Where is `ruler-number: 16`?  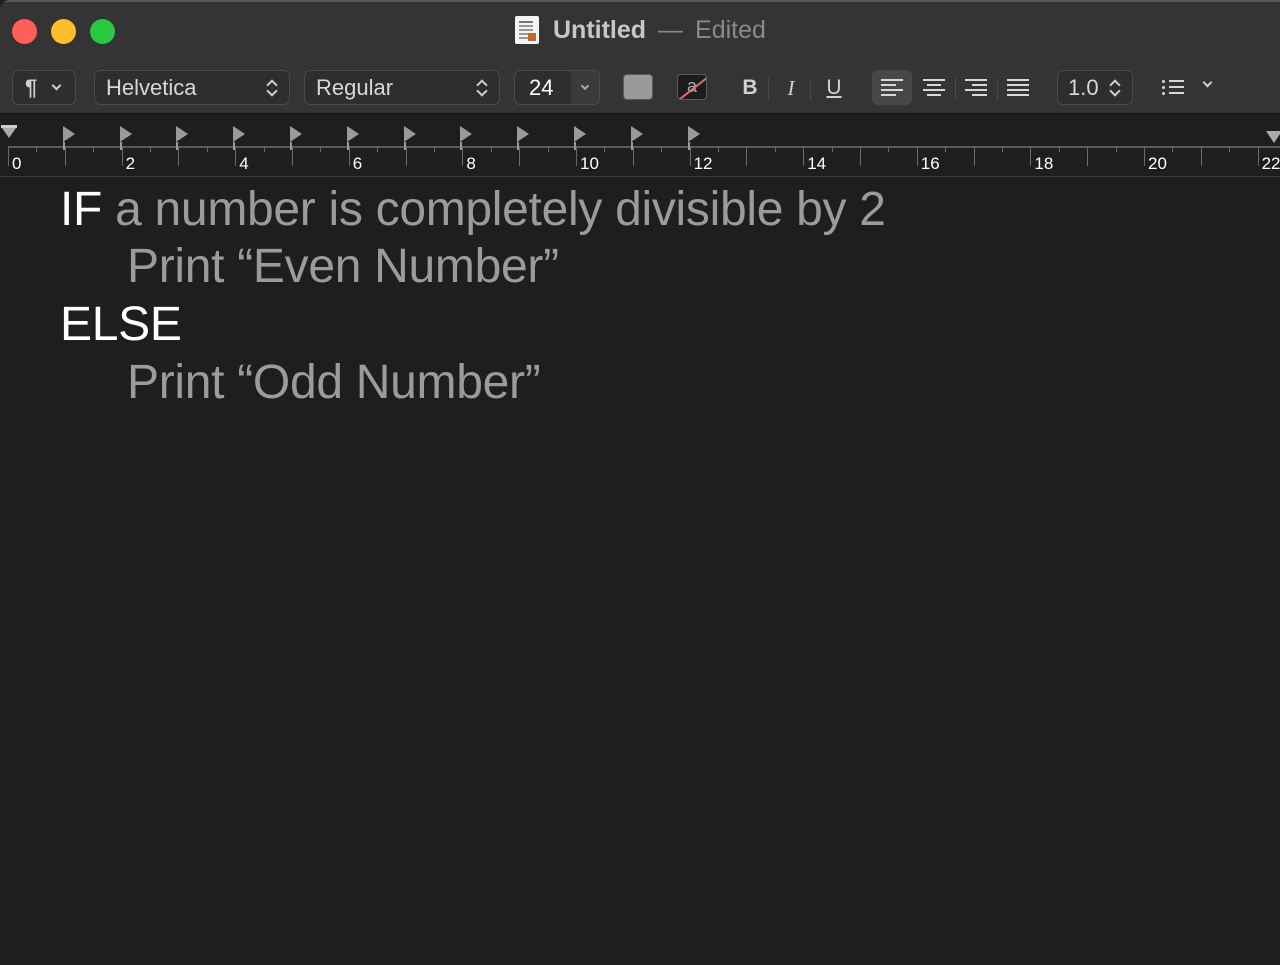
ruler-number: 16 is located at coordinates (930, 163).